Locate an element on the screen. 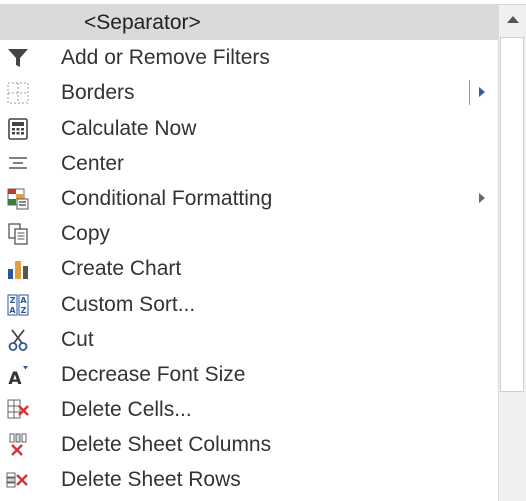  list-item-label: Calculate Now is located at coordinates (129, 128).